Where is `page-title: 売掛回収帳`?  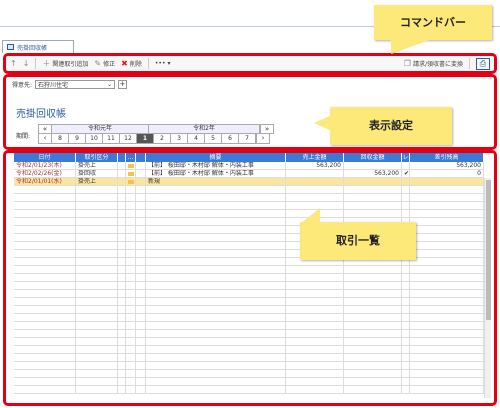
page-title: 売掛回収帳 is located at coordinates (41, 114).